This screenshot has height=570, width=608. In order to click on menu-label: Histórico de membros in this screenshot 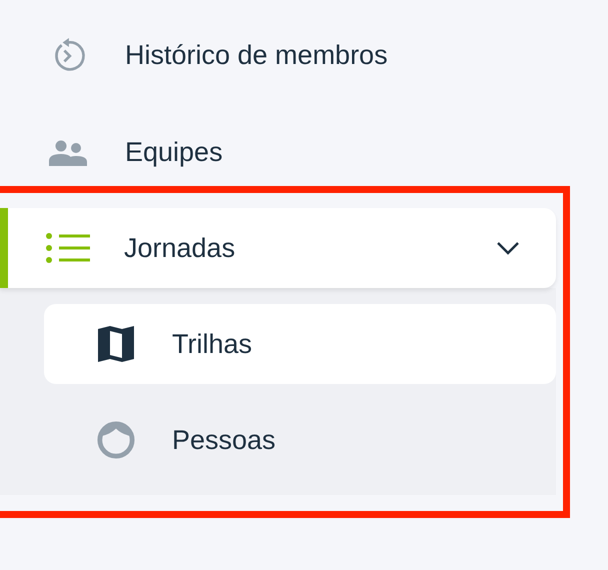, I will do `click(256, 55)`.